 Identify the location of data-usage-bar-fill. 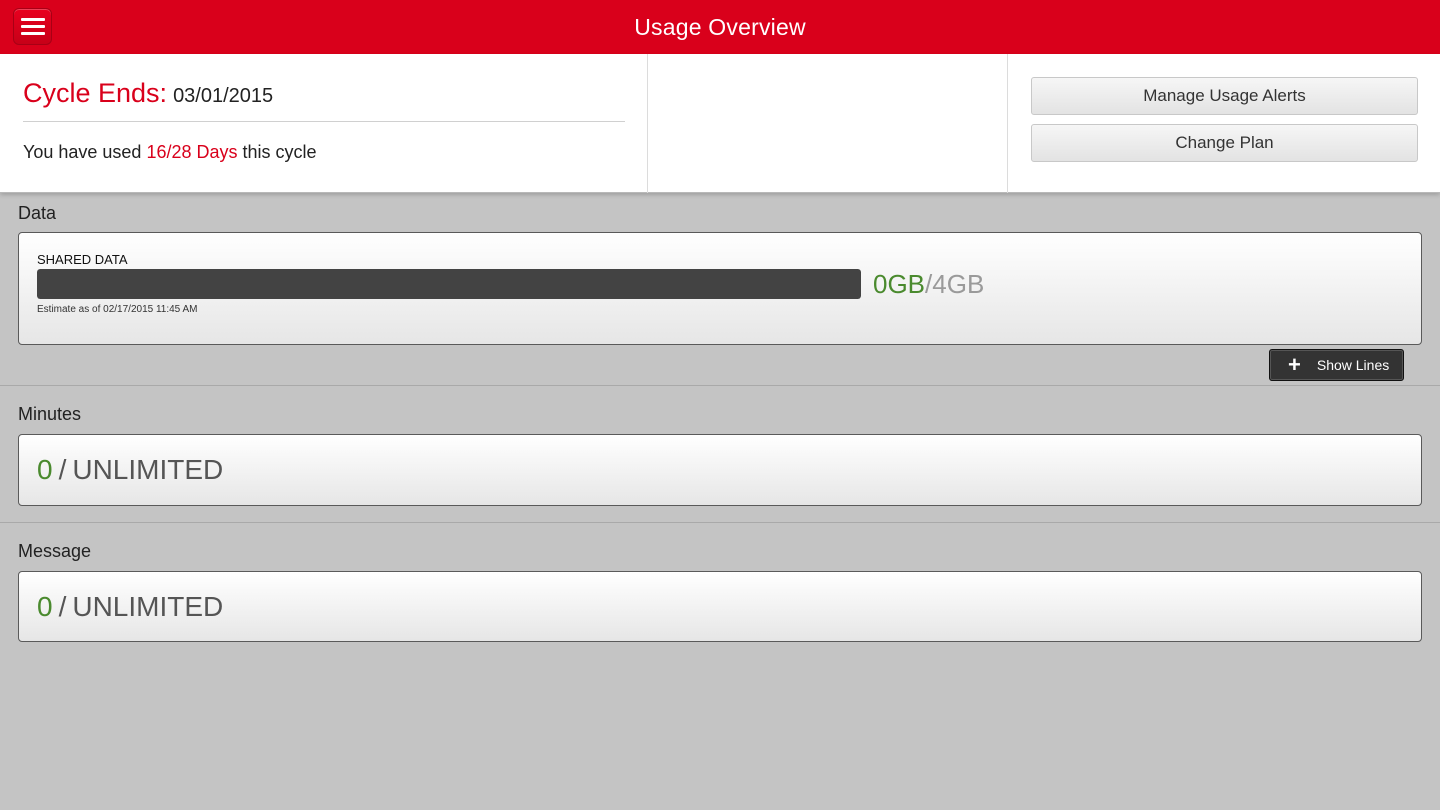
(449, 284).